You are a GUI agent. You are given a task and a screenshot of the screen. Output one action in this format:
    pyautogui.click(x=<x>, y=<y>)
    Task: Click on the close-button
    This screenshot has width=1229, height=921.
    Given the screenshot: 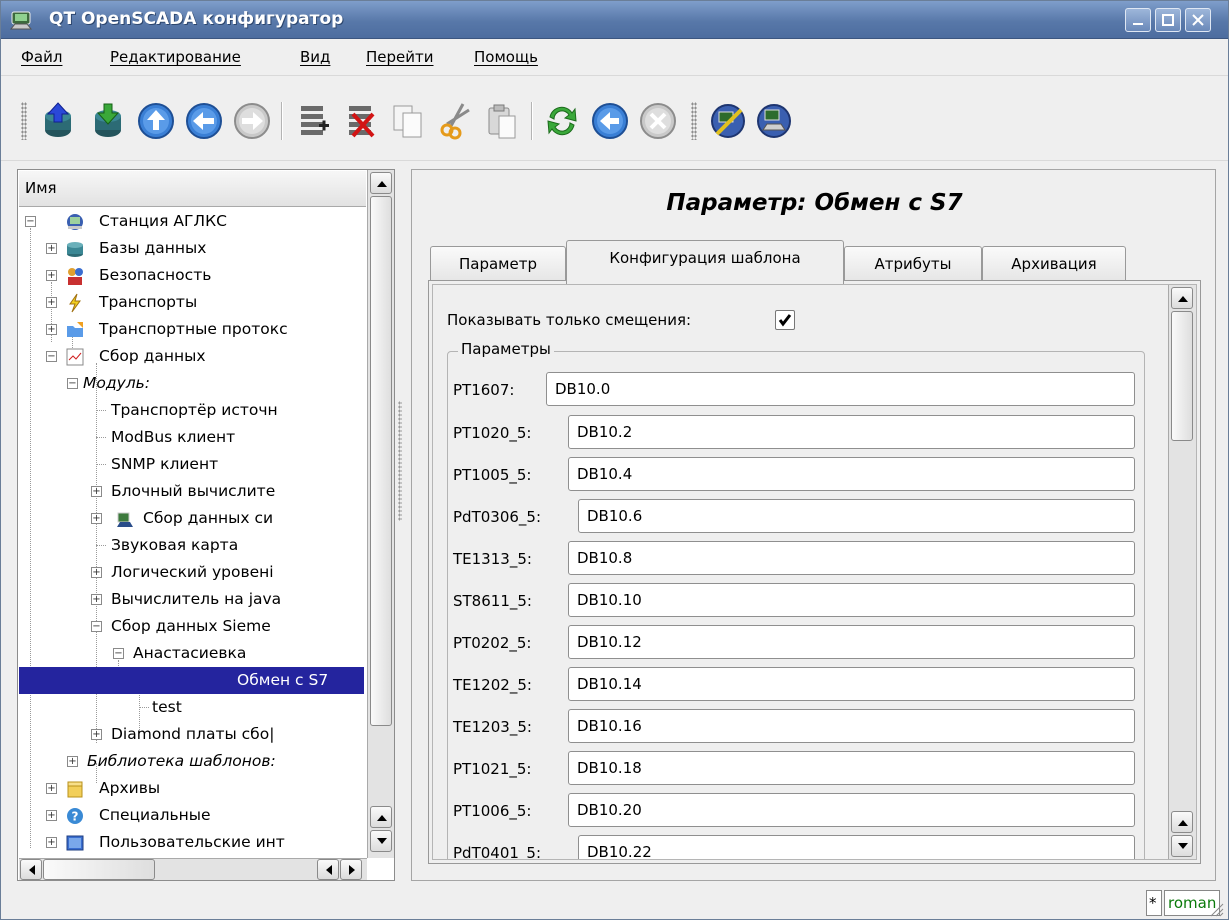 What is the action you would take?
    pyautogui.click(x=1198, y=20)
    